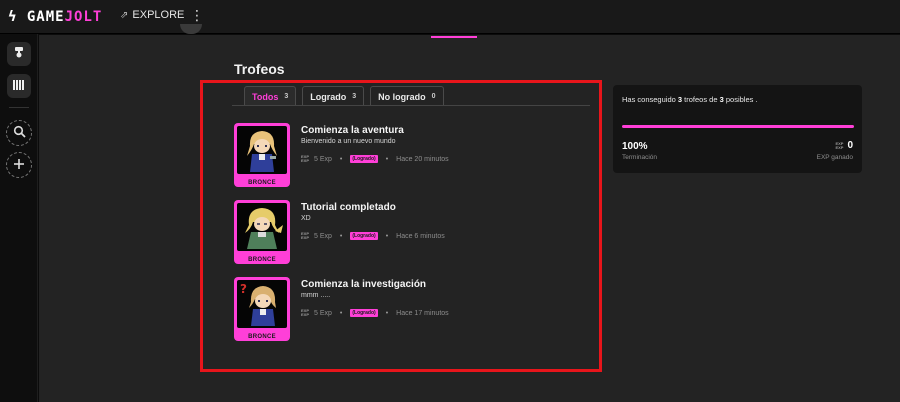  I want to click on sidebar-game-button, so click(19, 54).